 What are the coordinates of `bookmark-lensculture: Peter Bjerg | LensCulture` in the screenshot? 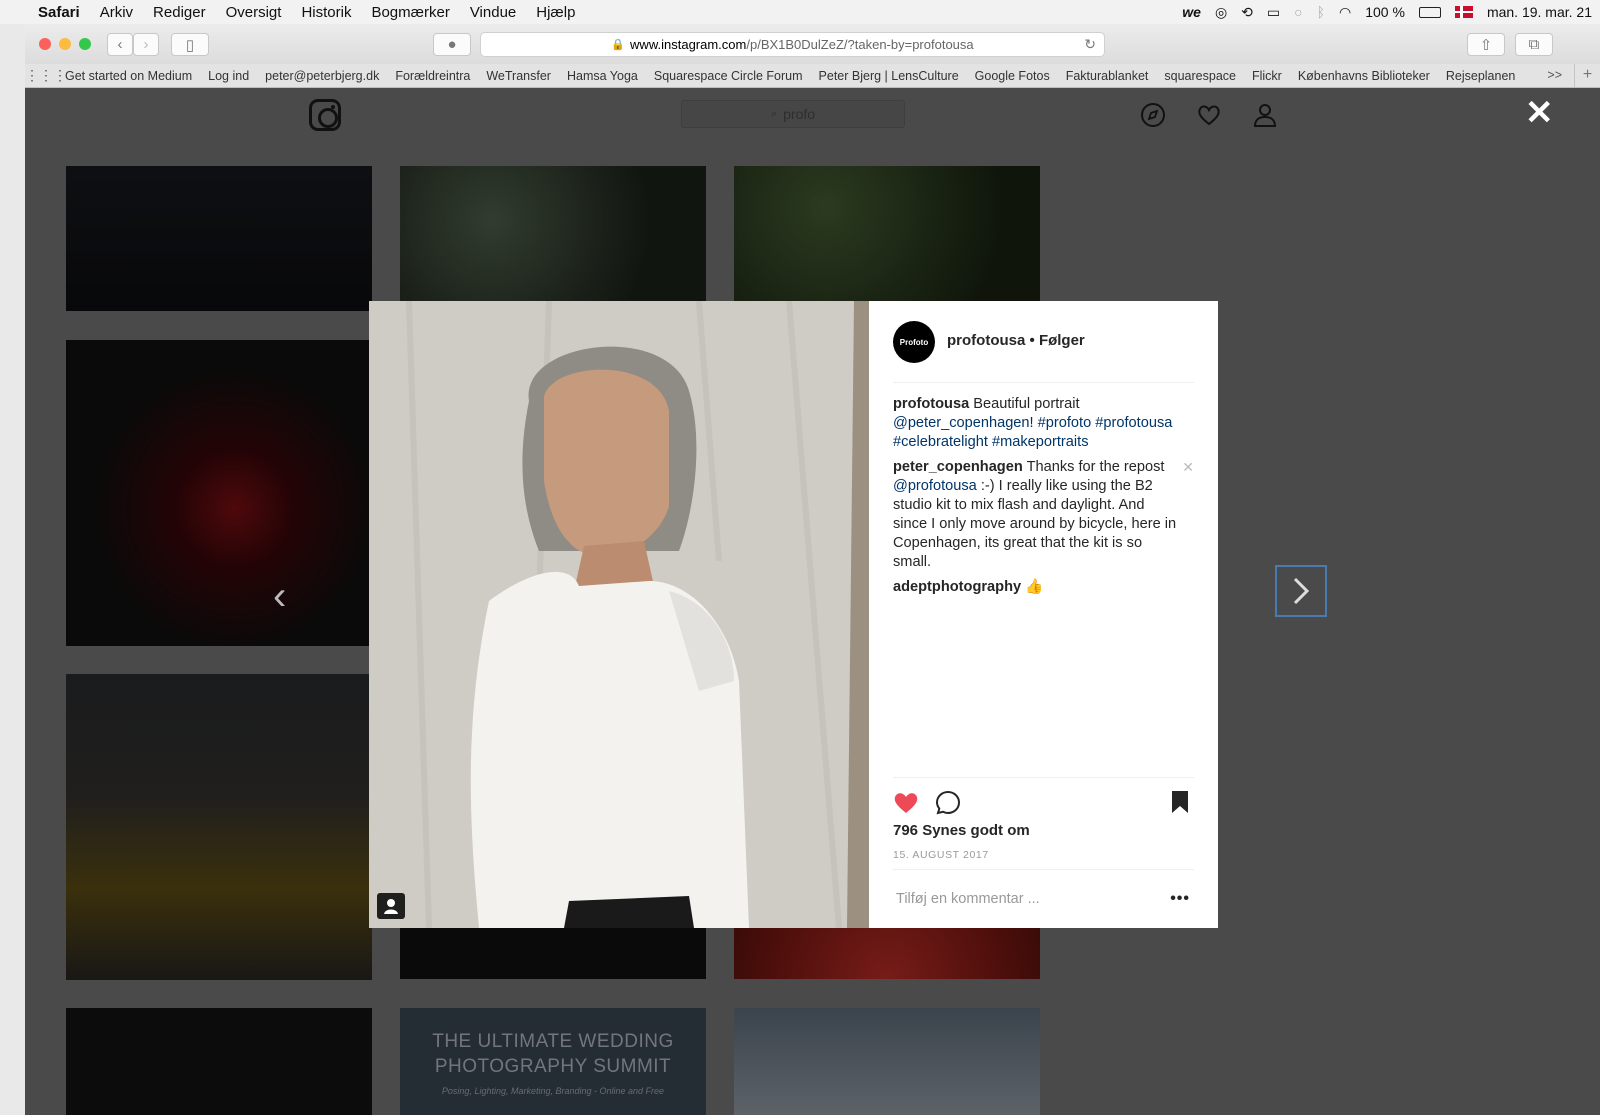 It's located at (889, 76).